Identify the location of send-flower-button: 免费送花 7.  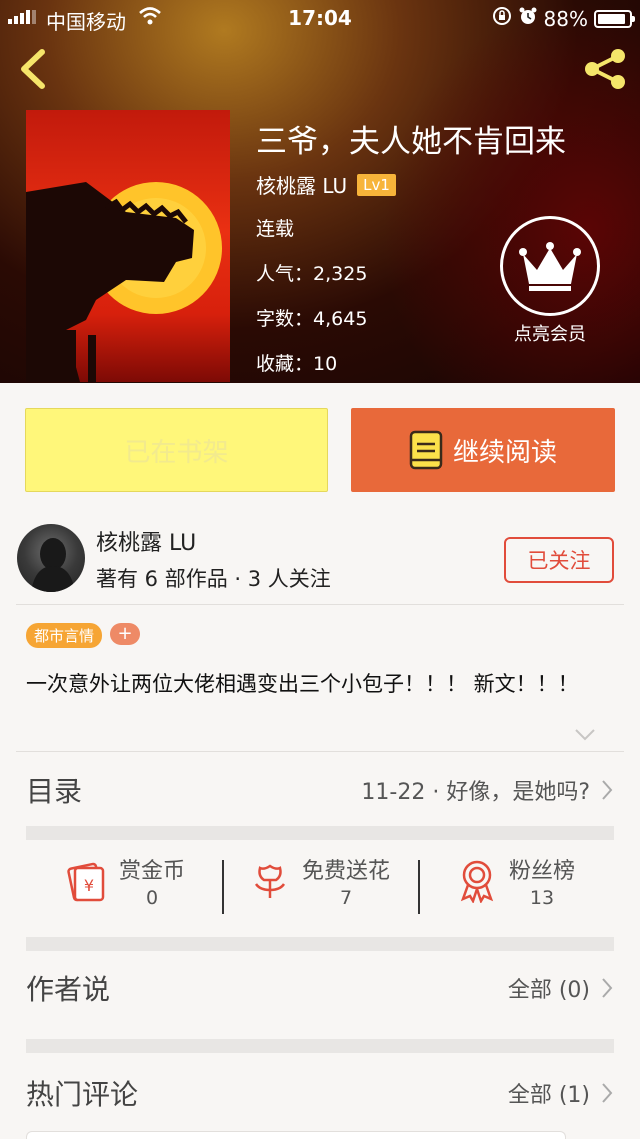
(320, 880).